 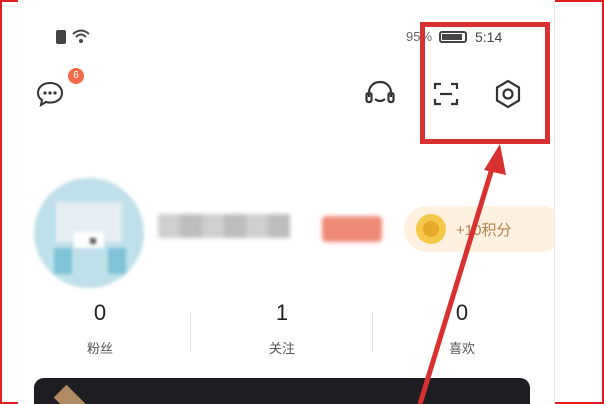 What do you see at coordinates (104, 328) in the screenshot?
I see `stat-followers: 0 粉丝` at bounding box center [104, 328].